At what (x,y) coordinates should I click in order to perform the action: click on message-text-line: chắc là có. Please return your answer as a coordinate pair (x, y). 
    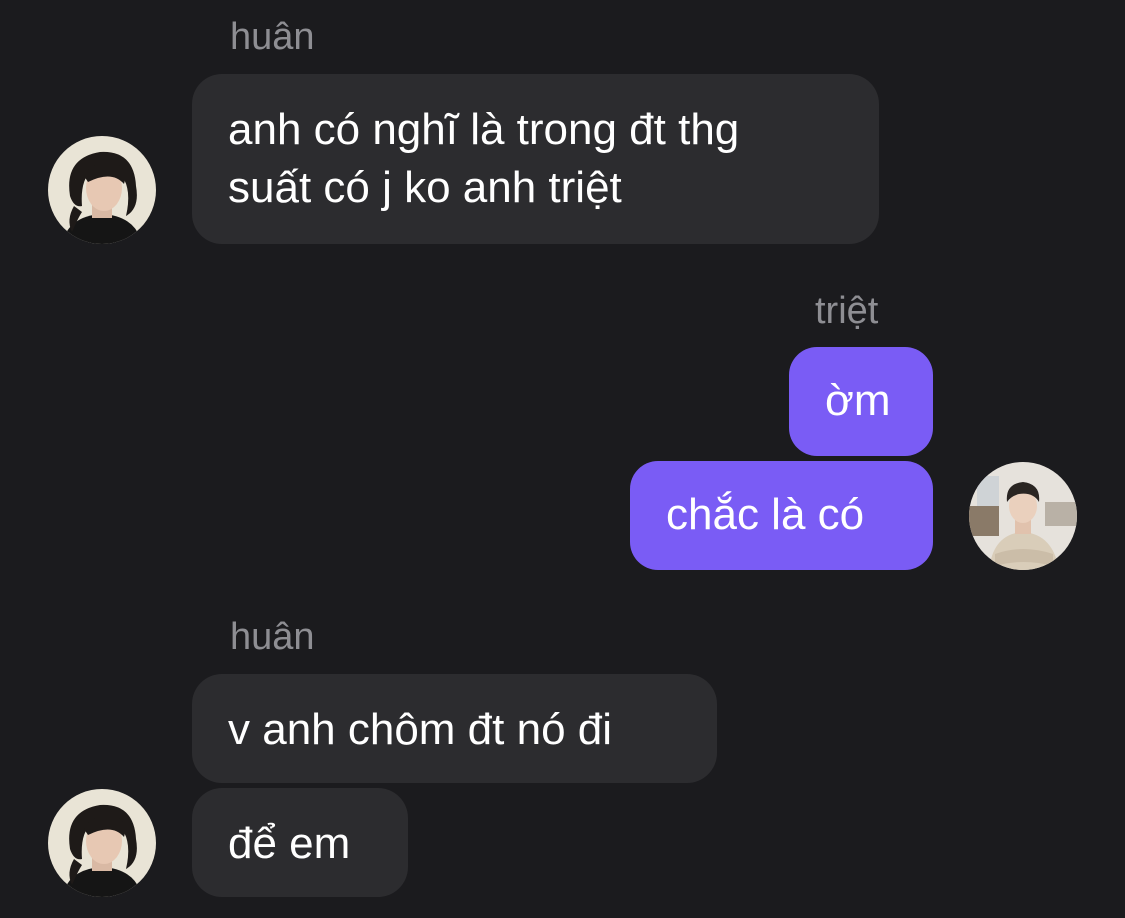
    Looking at the image, I should click on (765, 514).